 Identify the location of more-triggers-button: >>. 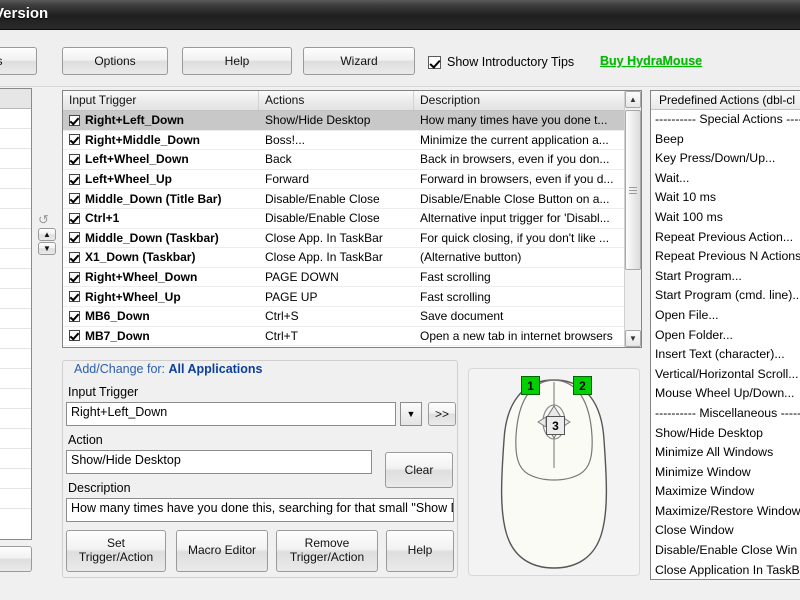
(442, 414).